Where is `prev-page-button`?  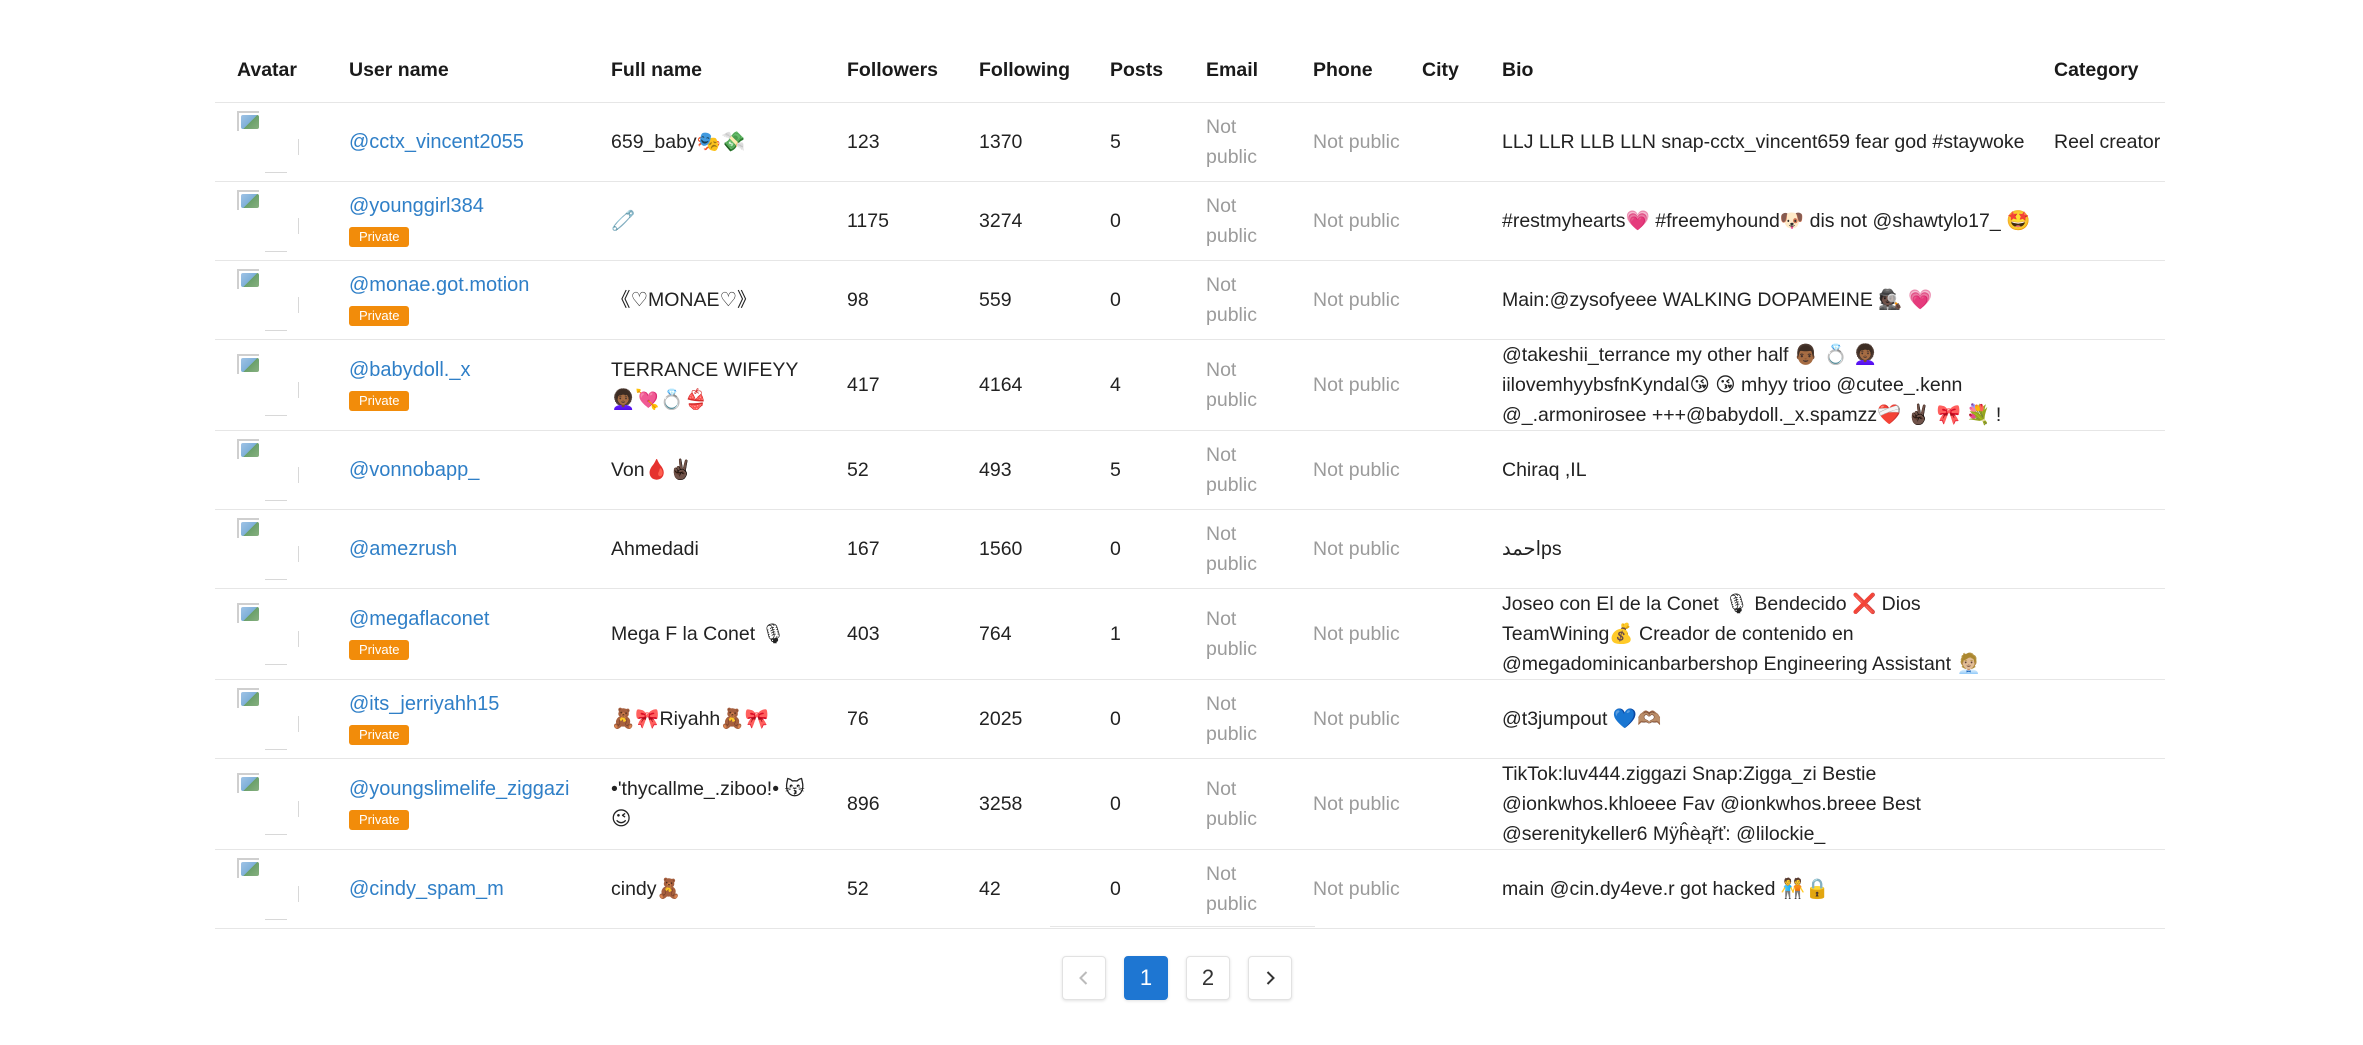 prev-page-button is located at coordinates (1084, 978).